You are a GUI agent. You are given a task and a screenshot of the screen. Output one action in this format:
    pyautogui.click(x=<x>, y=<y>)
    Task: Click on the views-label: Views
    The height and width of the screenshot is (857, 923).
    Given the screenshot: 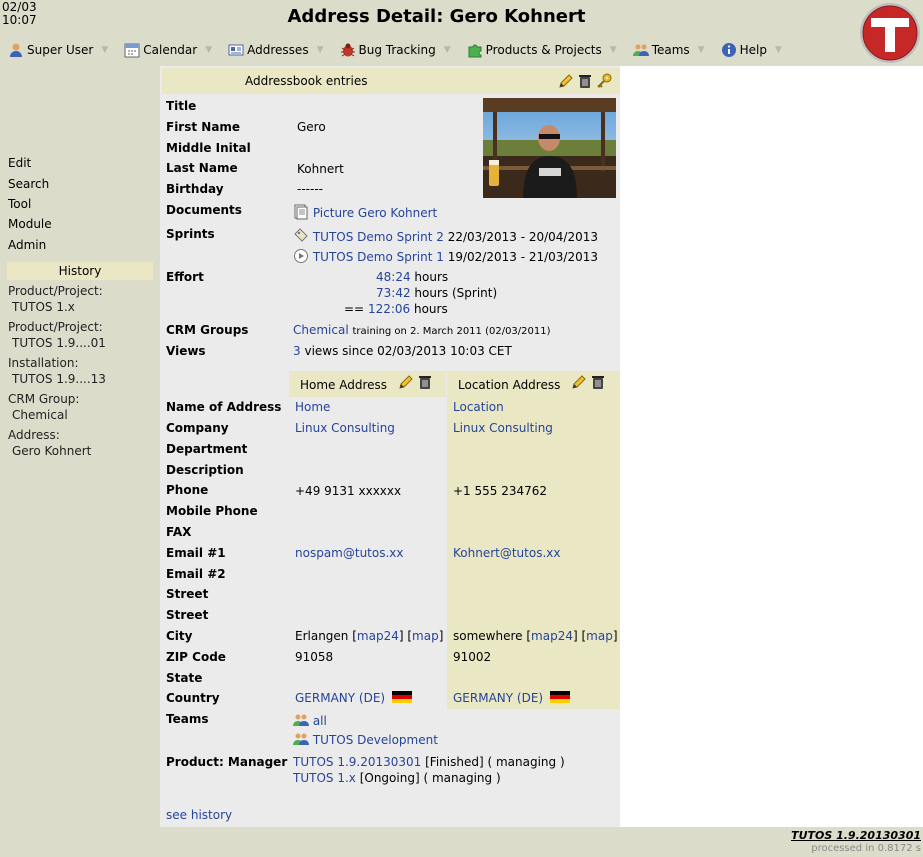 What is the action you would take?
    pyautogui.click(x=186, y=351)
    